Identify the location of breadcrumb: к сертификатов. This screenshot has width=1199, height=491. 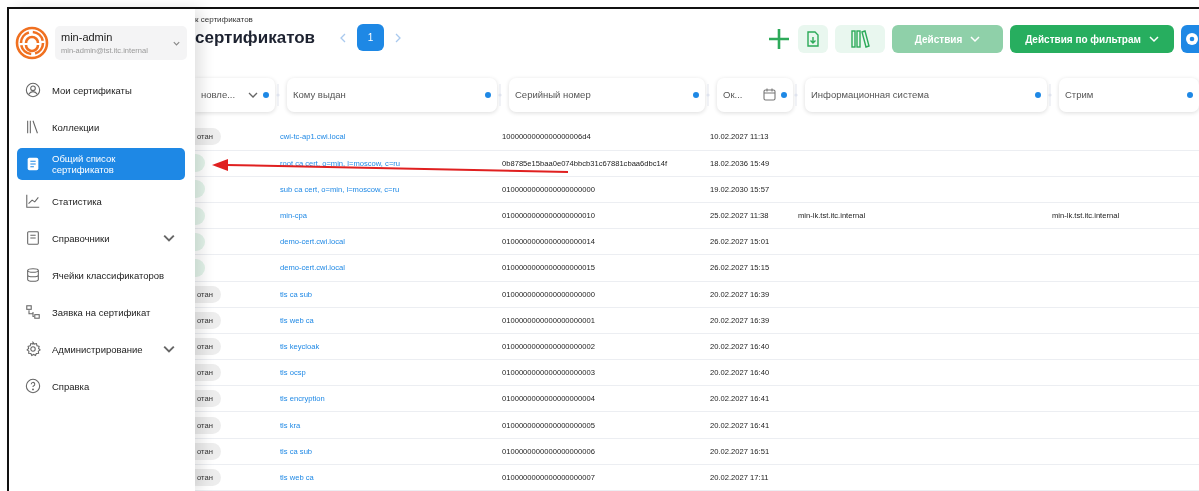
(255, 19).